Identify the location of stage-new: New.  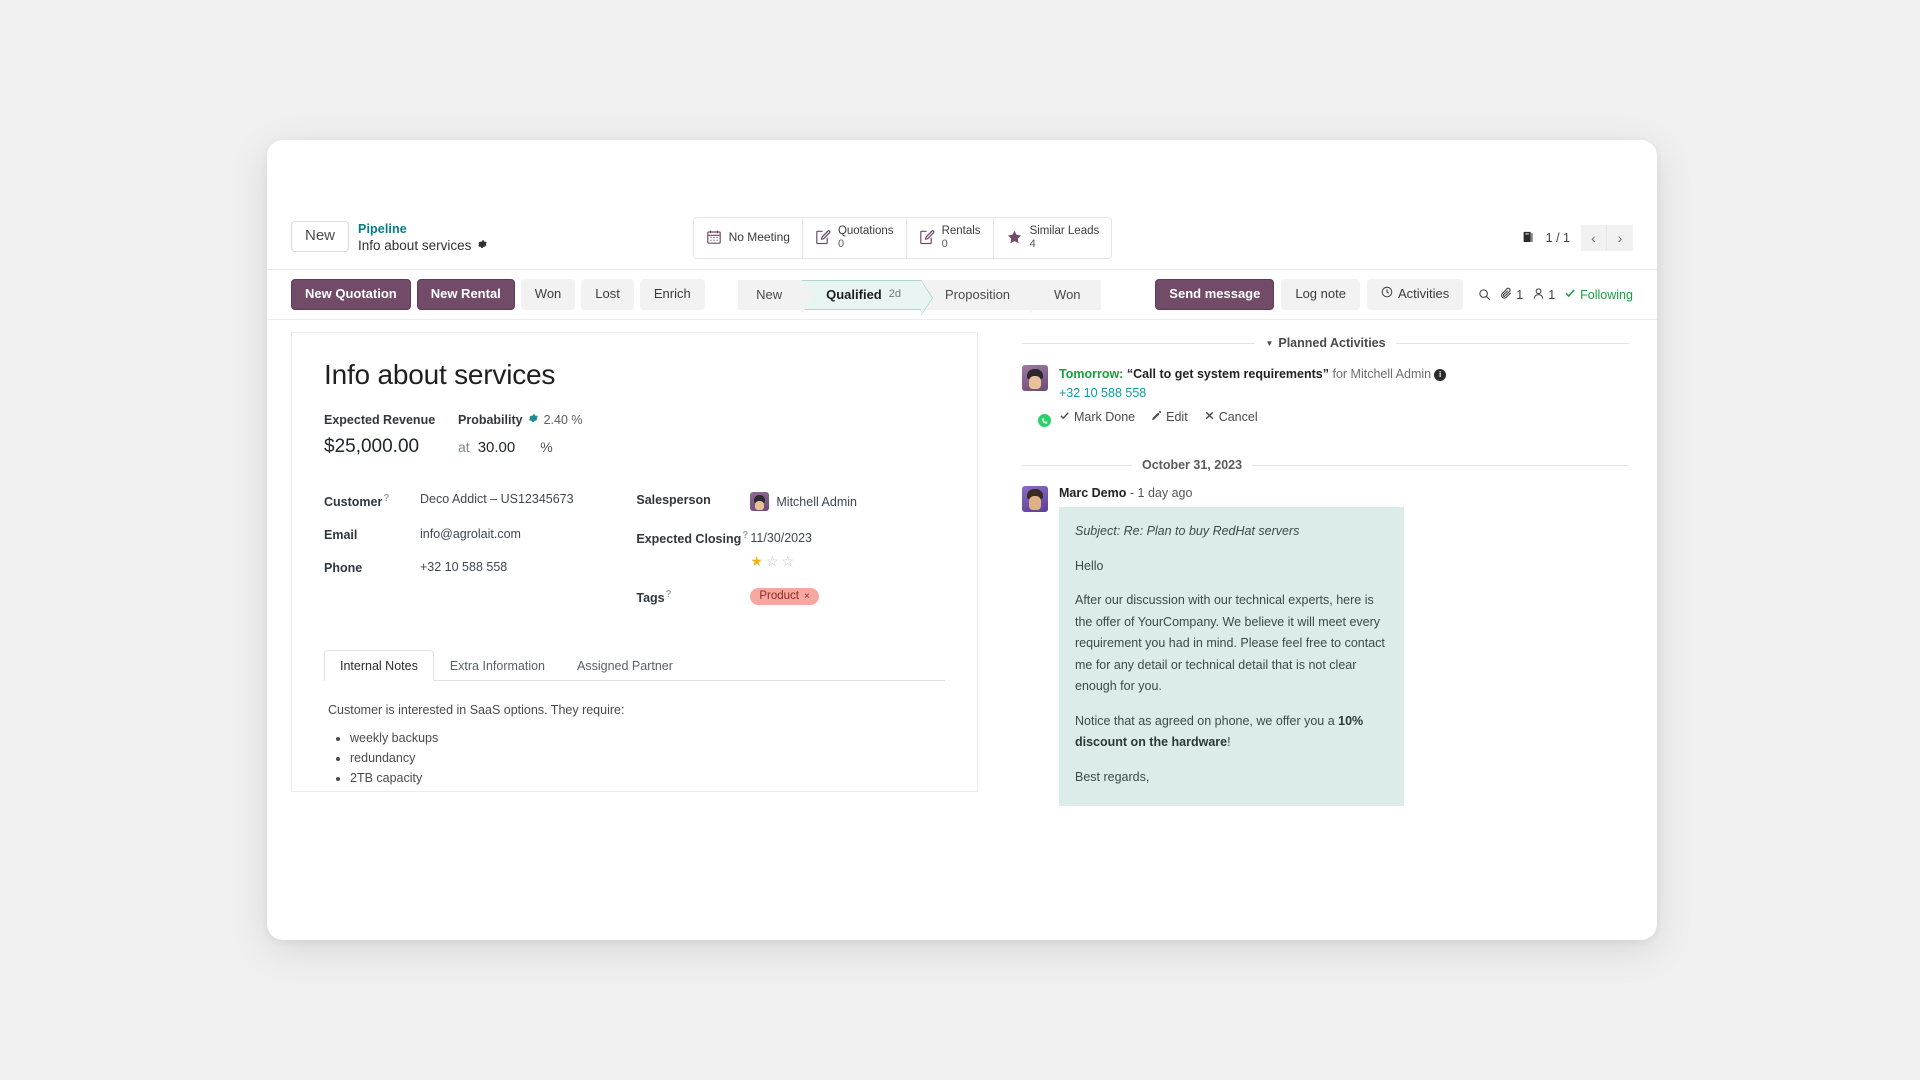
(776, 296).